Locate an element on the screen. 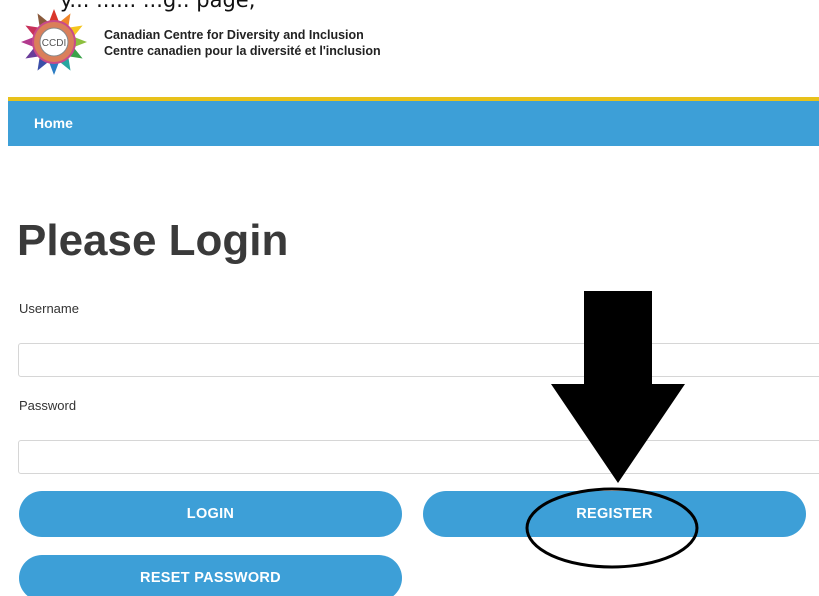  logo-text: CCDI is located at coordinates (54, 43).